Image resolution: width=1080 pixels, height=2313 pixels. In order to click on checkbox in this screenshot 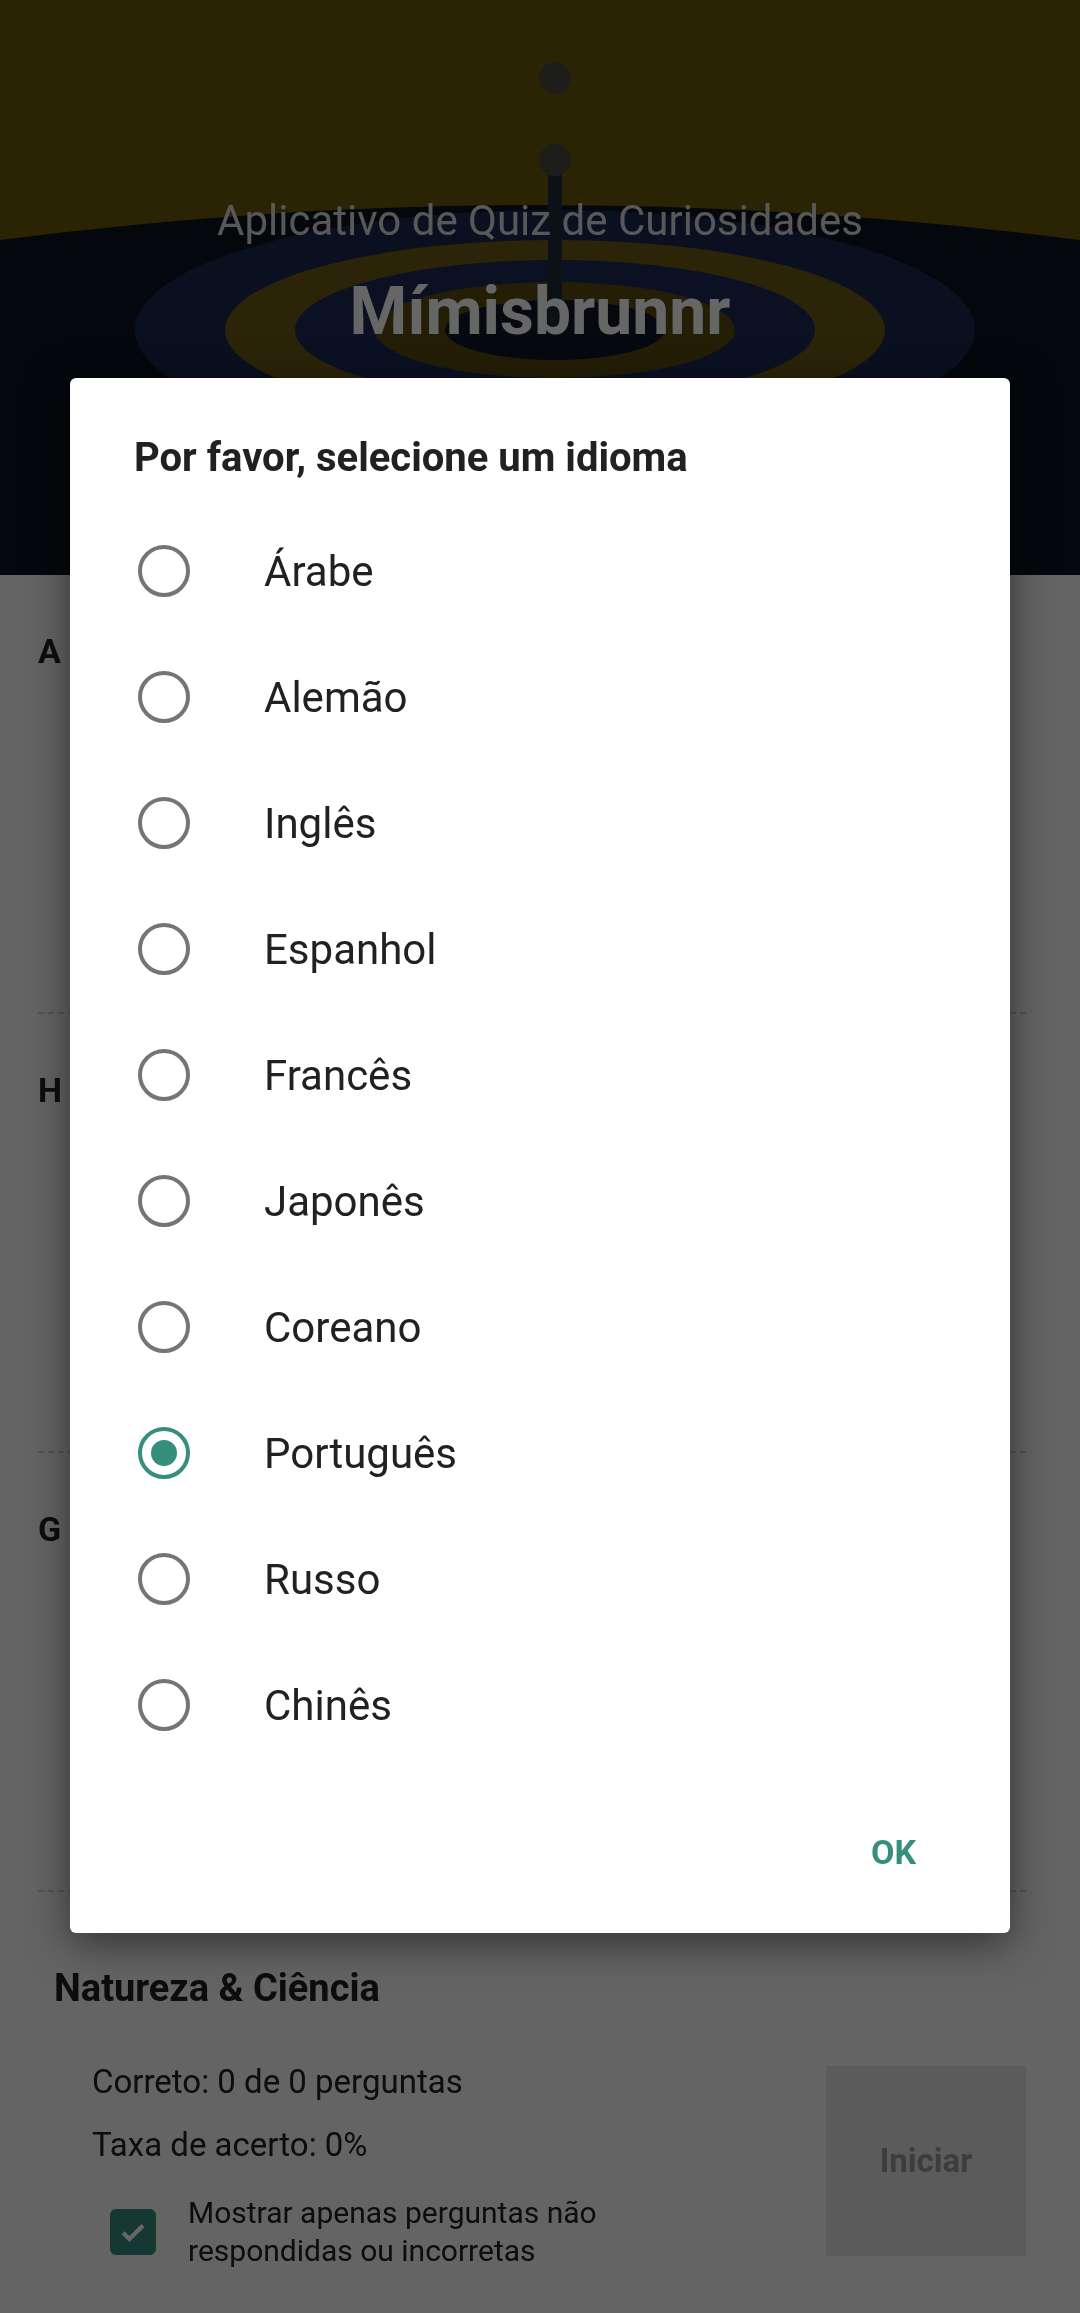, I will do `click(133, 2231)`.